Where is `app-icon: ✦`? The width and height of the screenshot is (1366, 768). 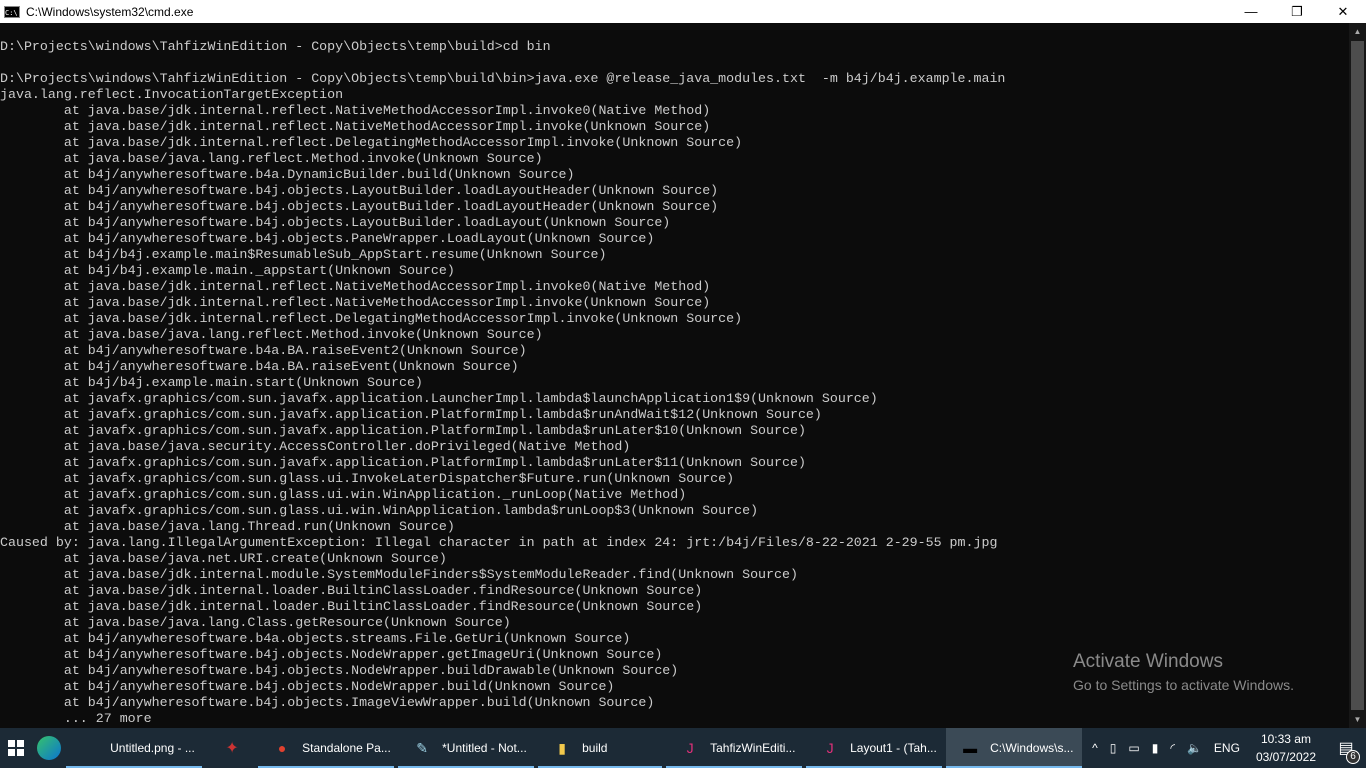
app-icon: ✦ is located at coordinates (232, 748).